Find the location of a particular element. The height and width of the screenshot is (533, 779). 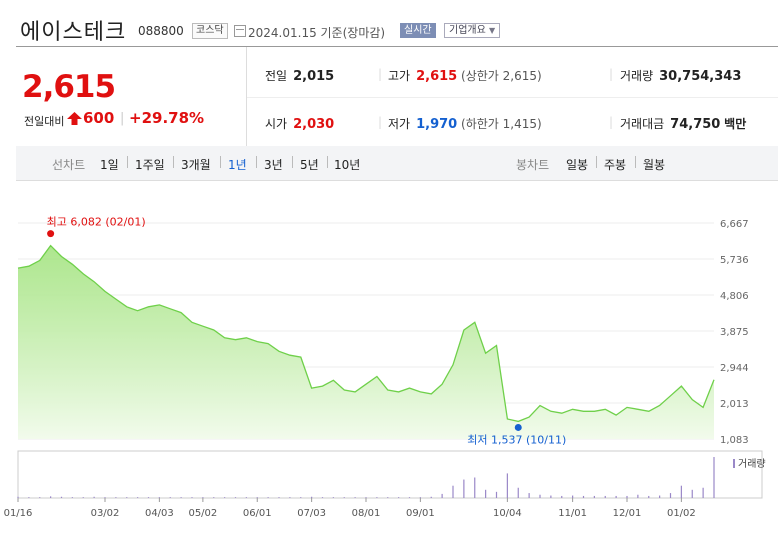

change-value: 600 is located at coordinates (99, 118).